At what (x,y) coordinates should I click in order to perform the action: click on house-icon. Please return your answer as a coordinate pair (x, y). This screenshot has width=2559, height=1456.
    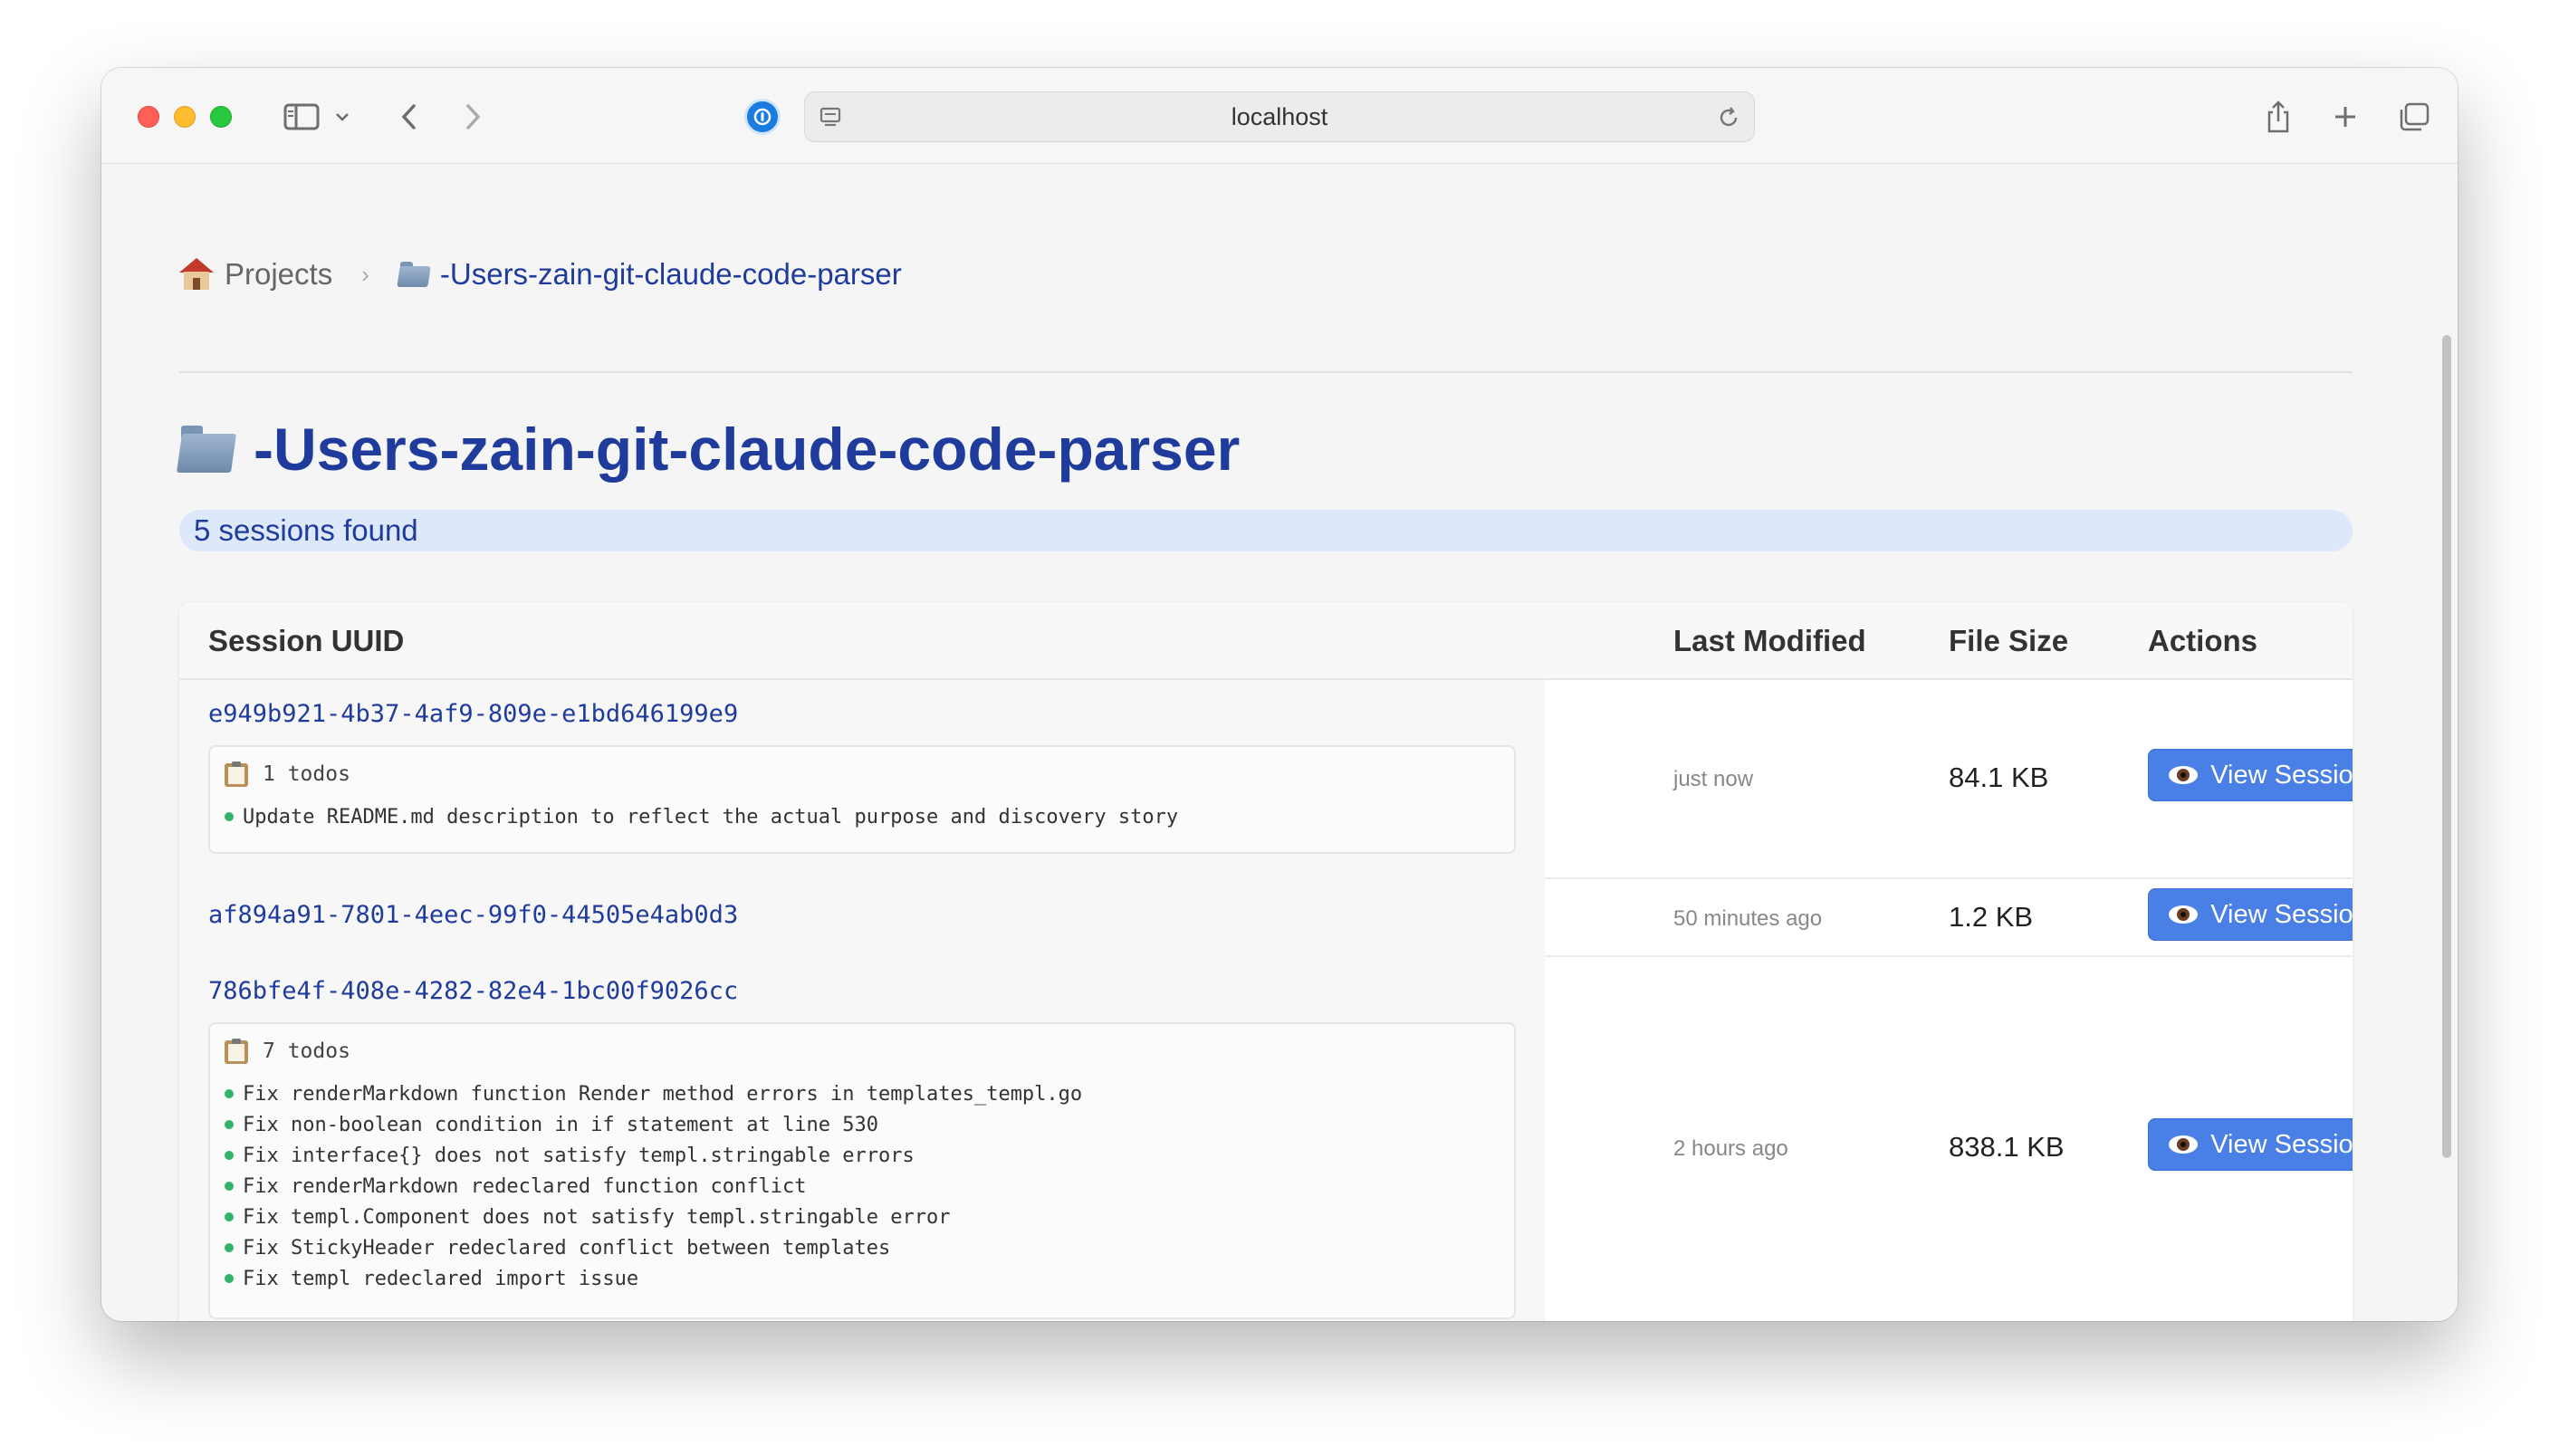
    Looking at the image, I should click on (196, 274).